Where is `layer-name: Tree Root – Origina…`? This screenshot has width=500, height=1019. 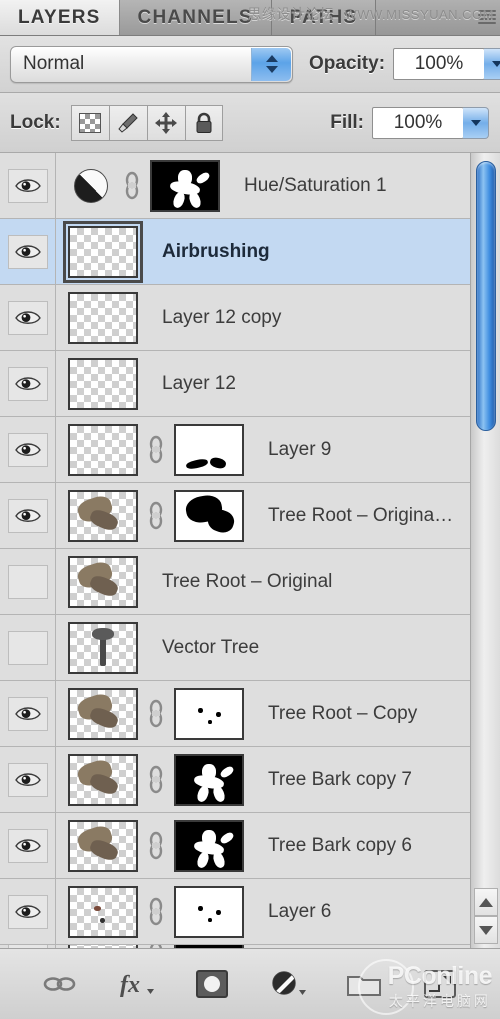
layer-name: Tree Root – Origina… is located at coordinates (361, 515).